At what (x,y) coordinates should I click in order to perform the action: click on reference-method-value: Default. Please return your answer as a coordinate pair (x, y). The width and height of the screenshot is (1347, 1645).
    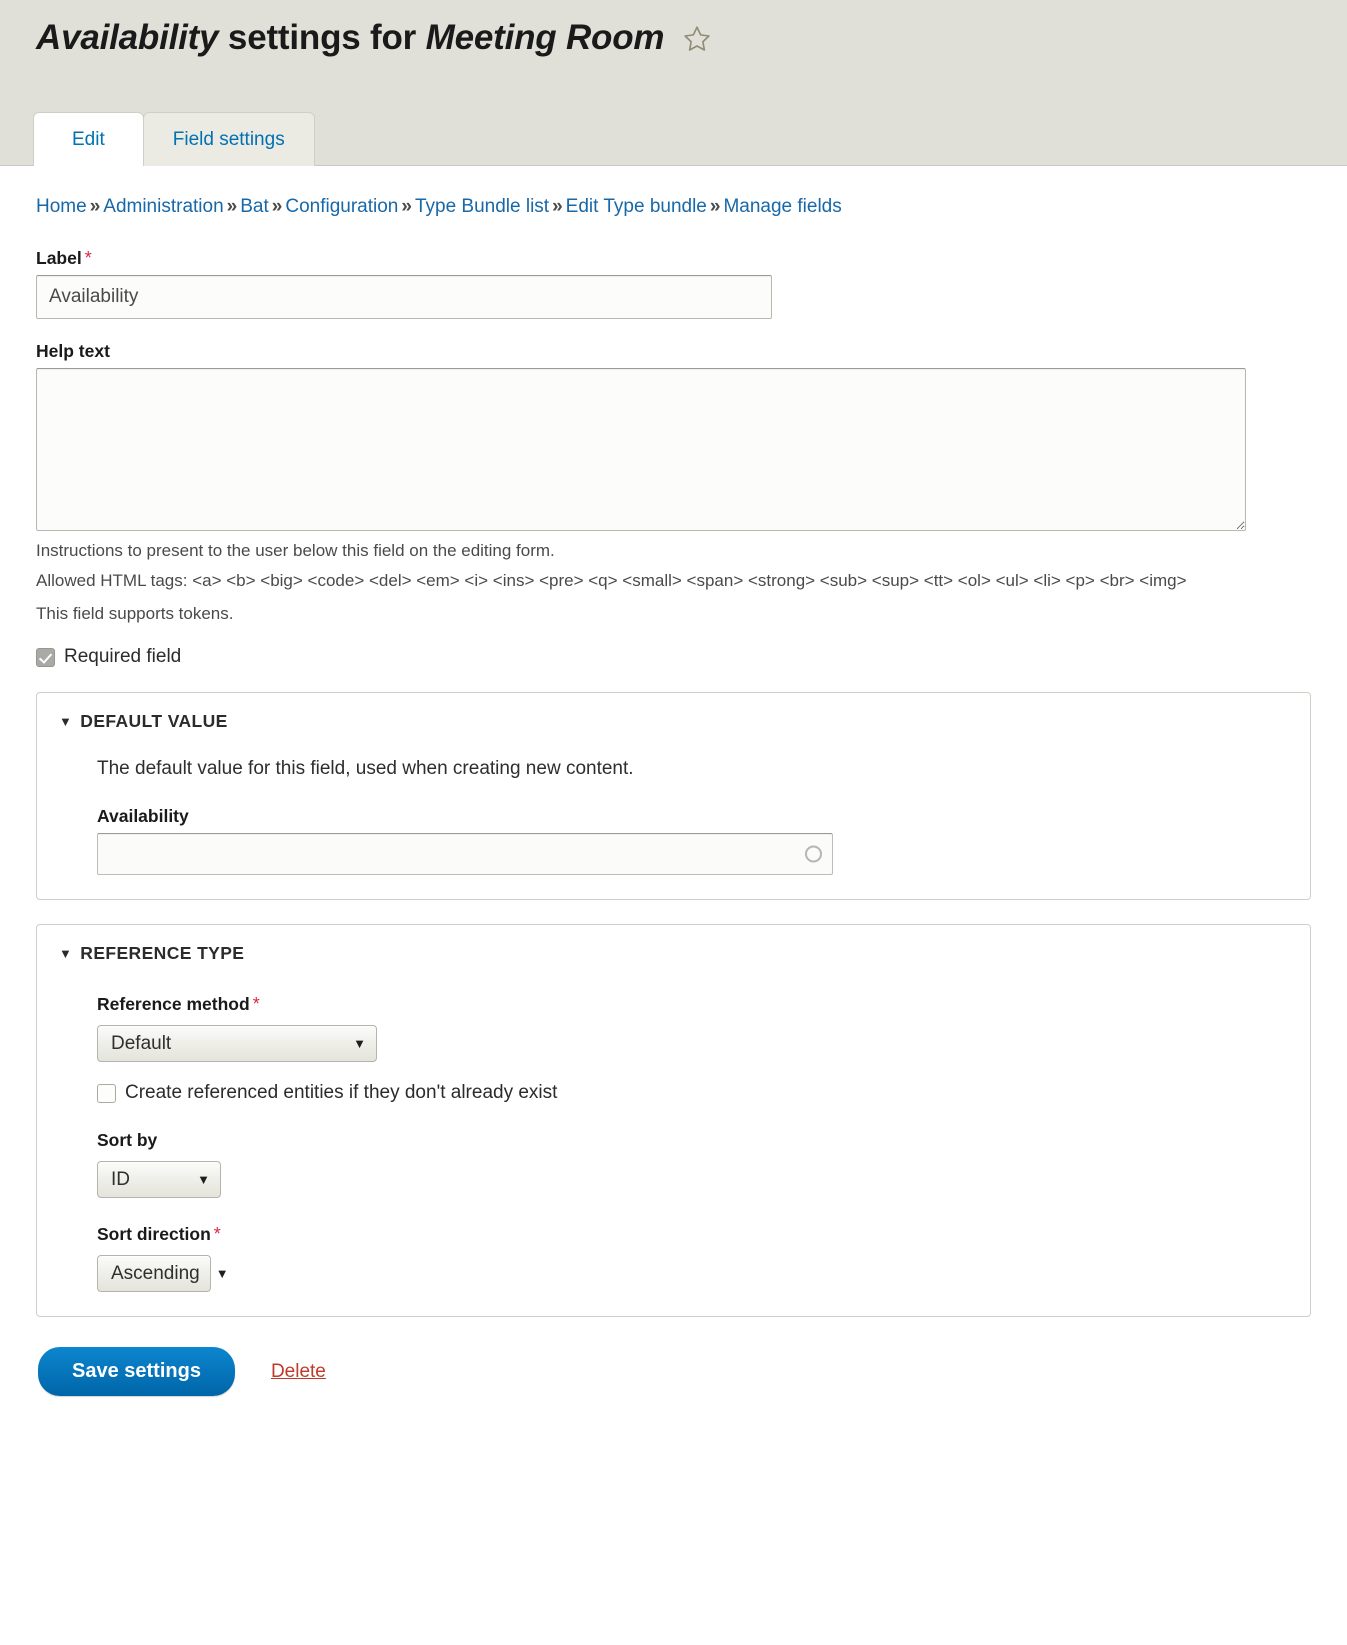
    Looking at the image, I should click on (141, 1043).